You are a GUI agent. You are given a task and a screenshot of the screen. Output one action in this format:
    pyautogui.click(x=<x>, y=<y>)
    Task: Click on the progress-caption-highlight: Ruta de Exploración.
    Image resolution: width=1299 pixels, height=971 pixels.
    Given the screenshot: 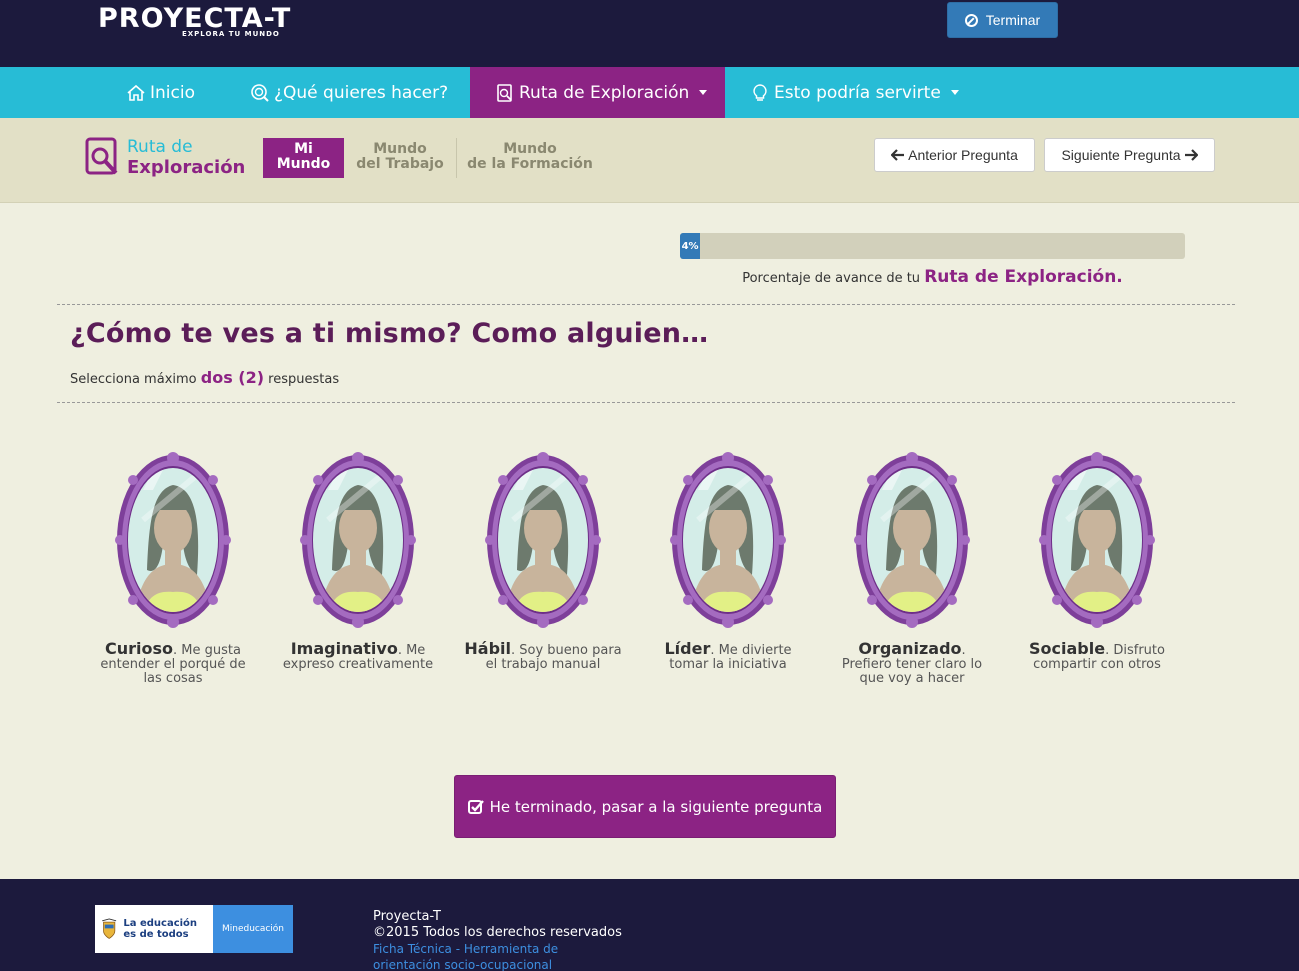 What is the action you would take?
    pyautogui.click(x=1023, y=277)
    